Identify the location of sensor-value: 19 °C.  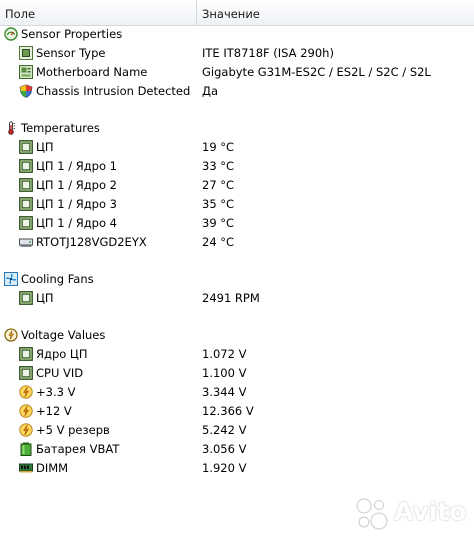
(218, 147).